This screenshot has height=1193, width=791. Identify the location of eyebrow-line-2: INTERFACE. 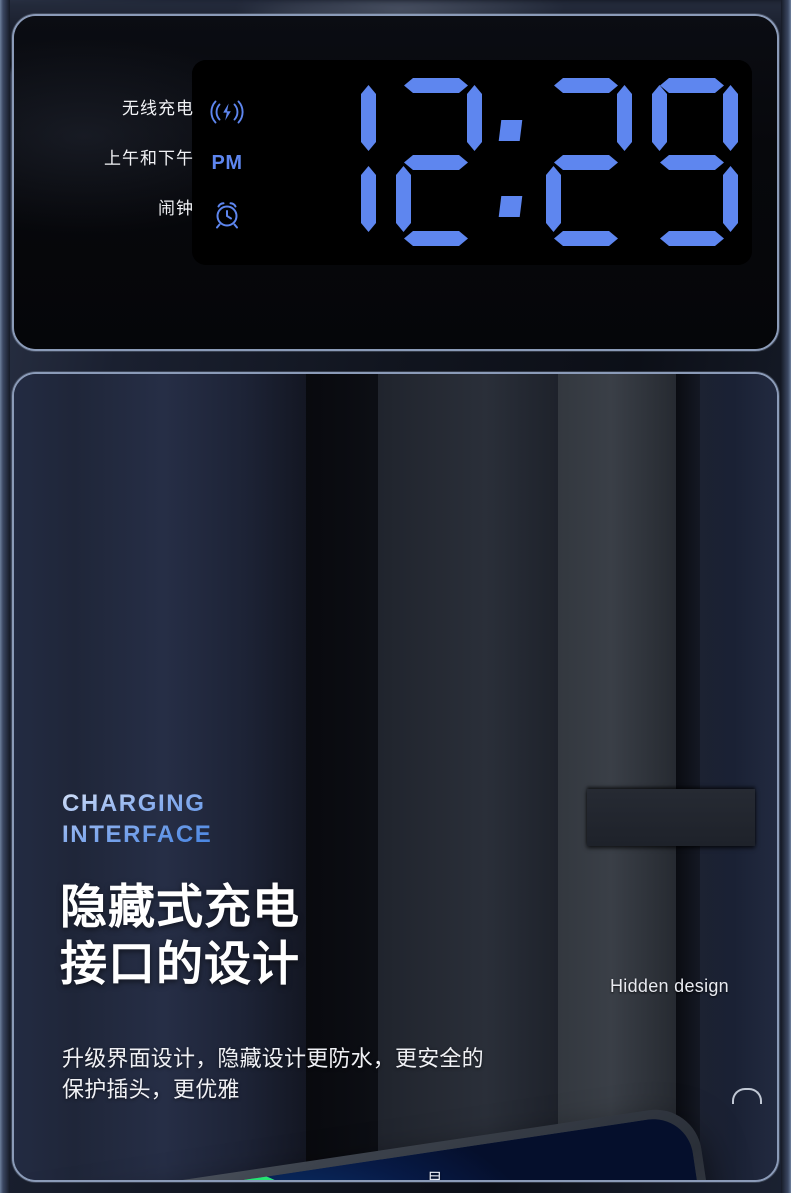
(137, 834).